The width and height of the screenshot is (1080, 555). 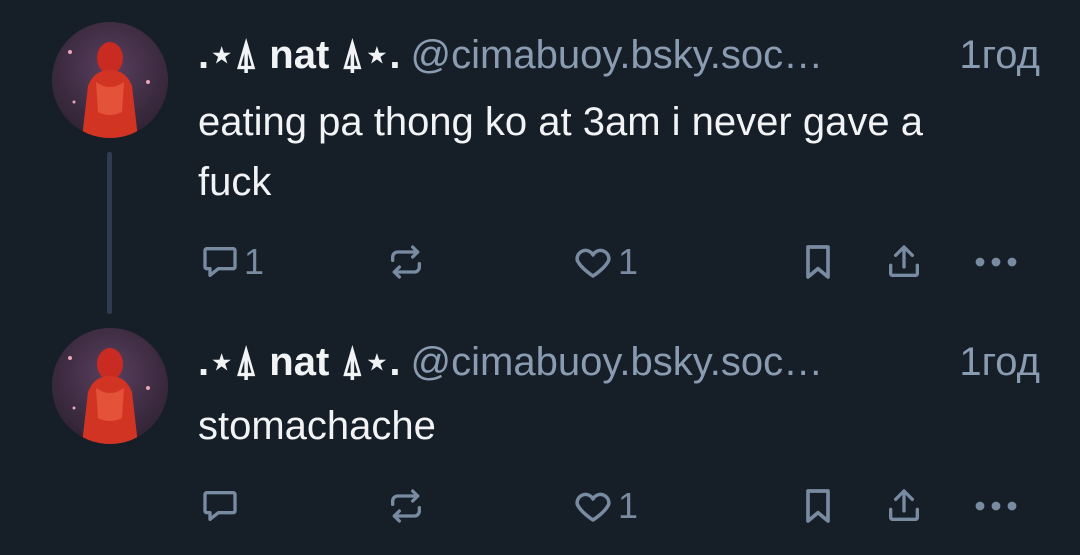 What do you see at coordinates (109, 233) in the screenshot?
I see `thread-connector-line` at bounding box center [109, 233].